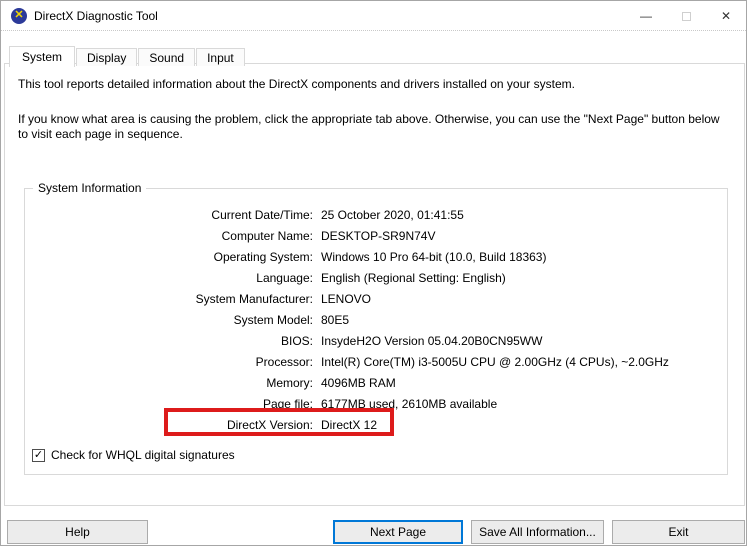 This screenshot has width=747, height=546. Describe the element at coordinates (269, 424) in the screenshot. I see `info-label: DirectX Version:` at that location.